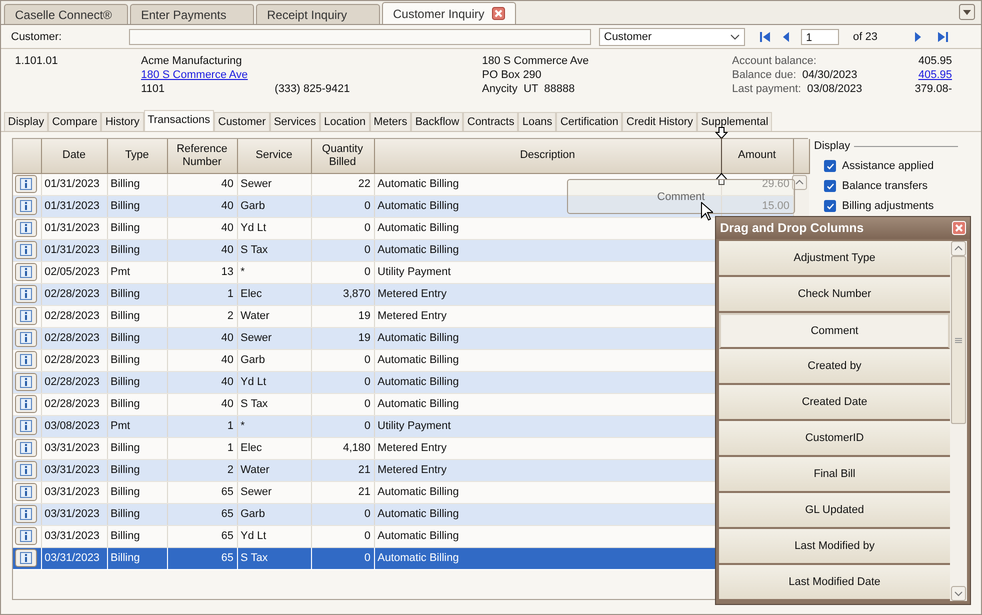 The width and height of the screenshot is (982, 615). What do you see at coordinates (834, 259) in the screenshot?
I see `column-item: Adjustment Type` at bounding box center [834, 259].